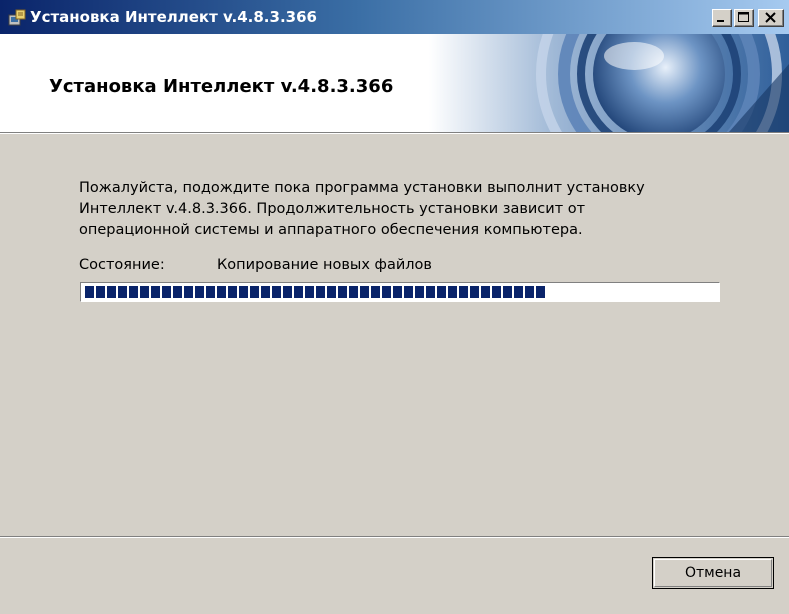 The width and height of the screenshot is (789, 614). I want to click on status-value: Копирование новых файлов, so click(324, 265).